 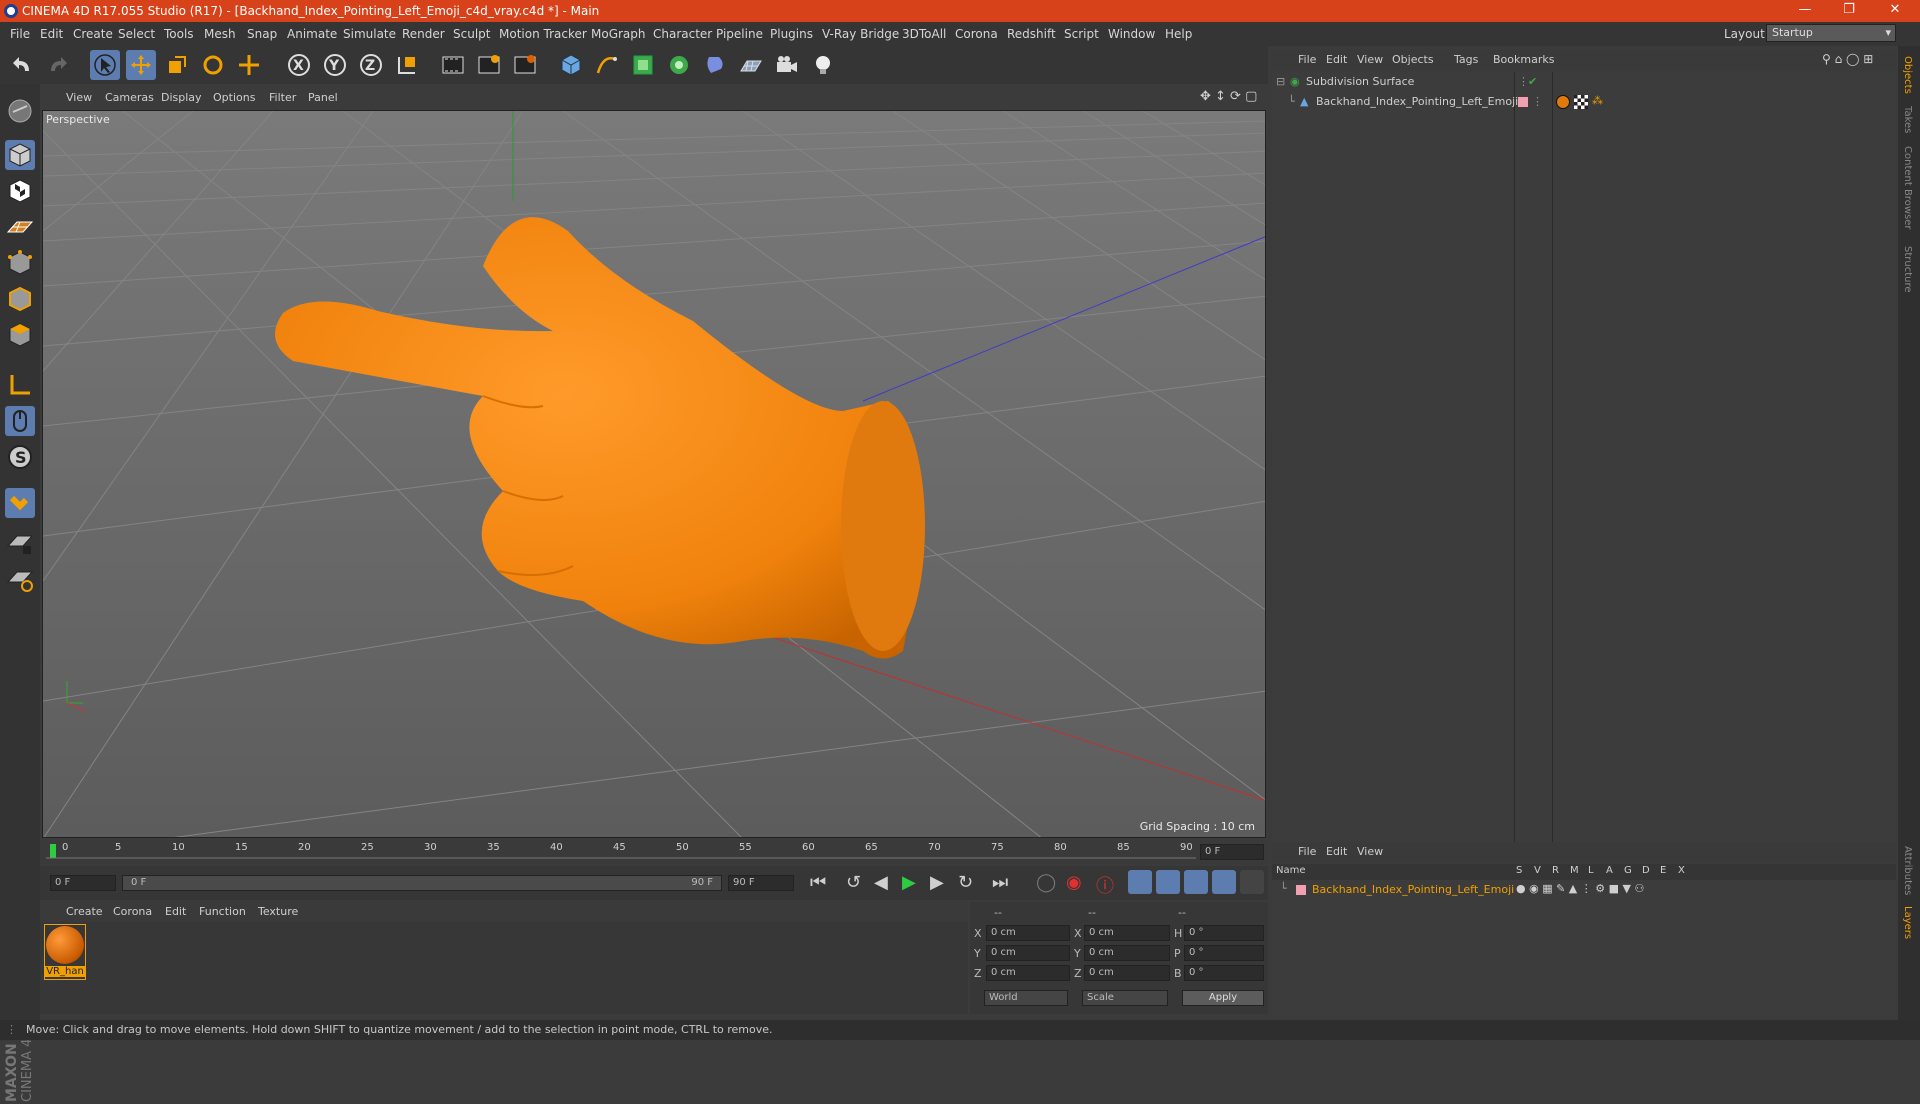 What do you see at coordinates (177, 65) in the screenshot?
I see `scale-tool-button` at bounding box center [177, 65].